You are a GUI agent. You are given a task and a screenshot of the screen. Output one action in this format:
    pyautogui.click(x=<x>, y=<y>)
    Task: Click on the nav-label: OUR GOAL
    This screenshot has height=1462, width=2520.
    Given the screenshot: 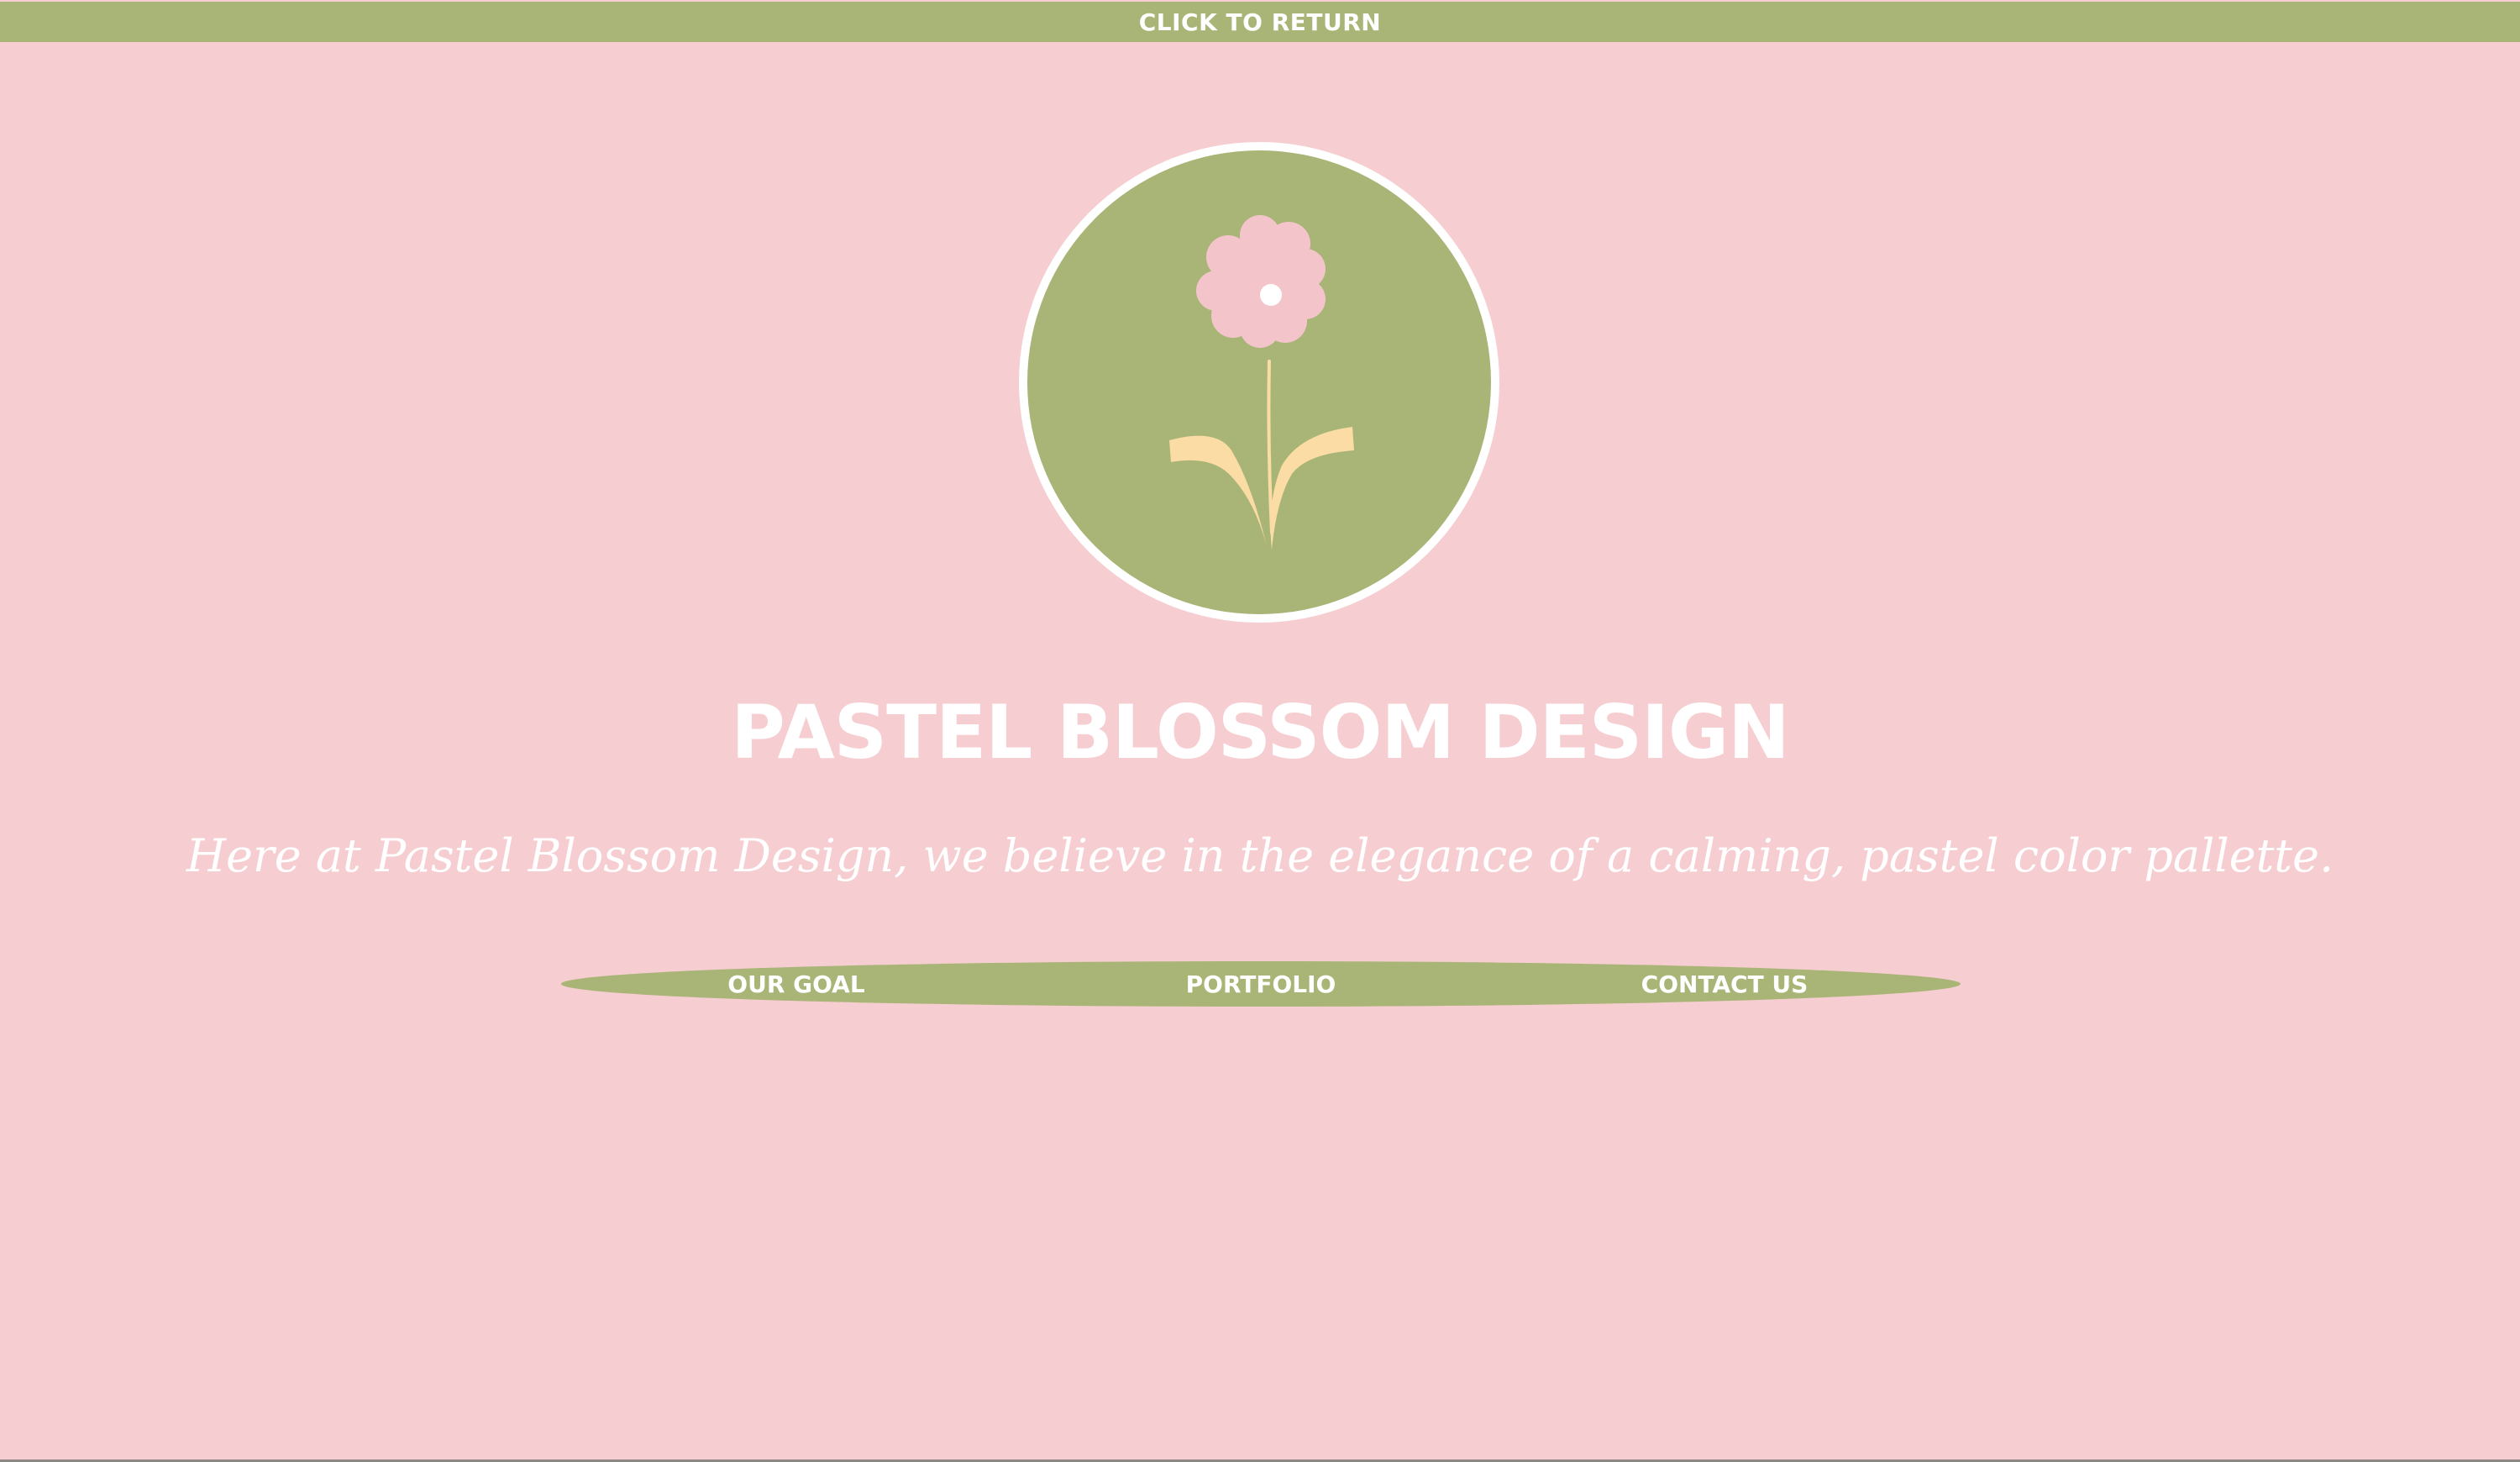 What is the action you would take?
    pyautogui.click(x=795, y=984)
    